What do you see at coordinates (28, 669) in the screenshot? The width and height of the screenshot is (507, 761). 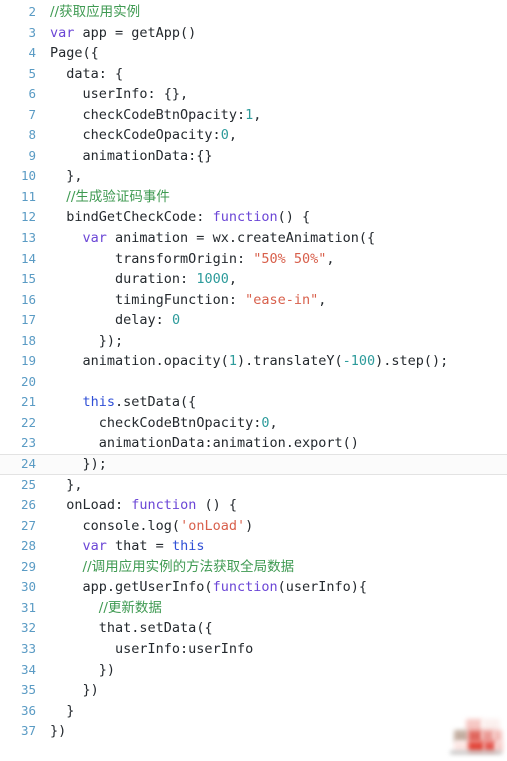 I see `line-number: 34` at bounding box center [28, 669].